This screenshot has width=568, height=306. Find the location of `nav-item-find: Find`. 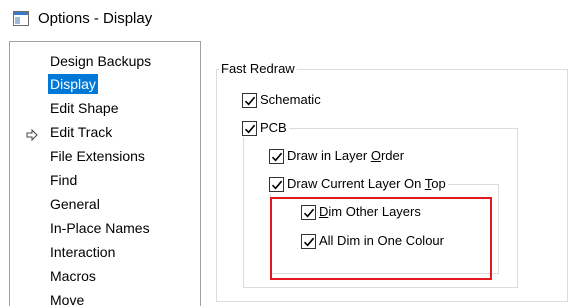

nav-item-find: Find is located at coordinates (63, 180).